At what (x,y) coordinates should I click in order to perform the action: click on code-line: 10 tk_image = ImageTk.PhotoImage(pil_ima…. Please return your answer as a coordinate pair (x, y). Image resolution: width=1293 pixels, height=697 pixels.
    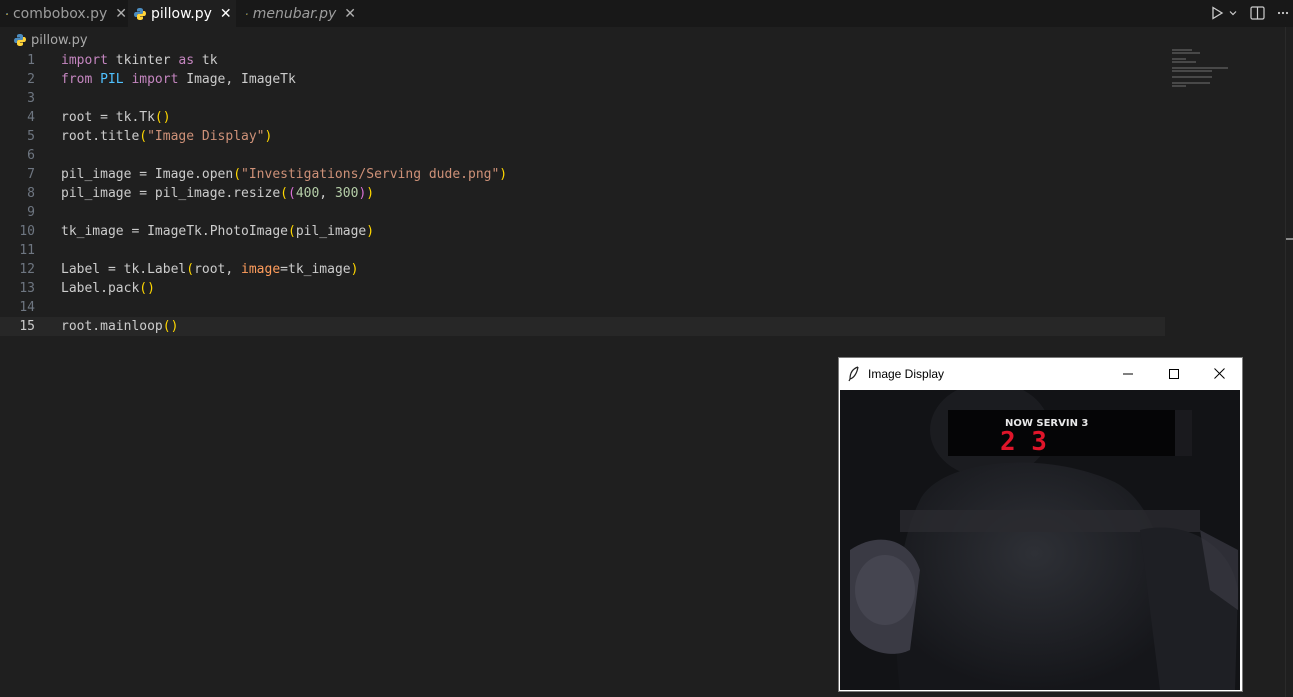
    Looking at the image, I should click on (582, 231).